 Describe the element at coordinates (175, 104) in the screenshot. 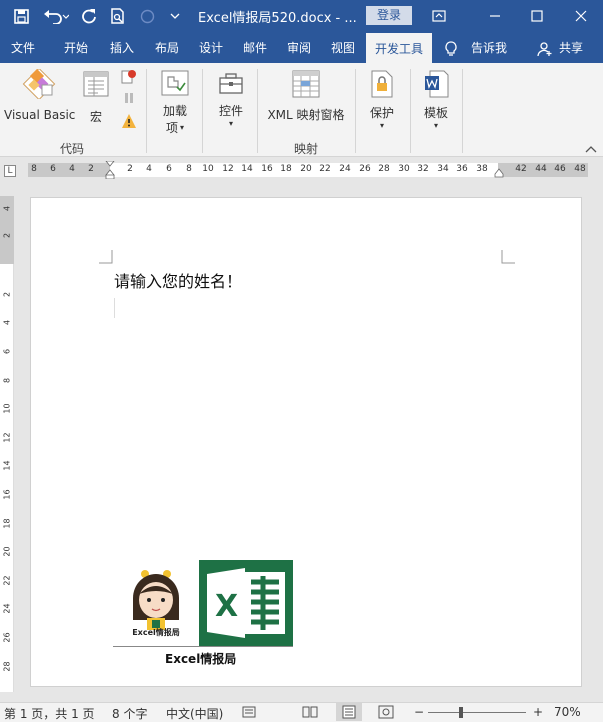

I see `addins-button: 加载 项 ▾` at that location.